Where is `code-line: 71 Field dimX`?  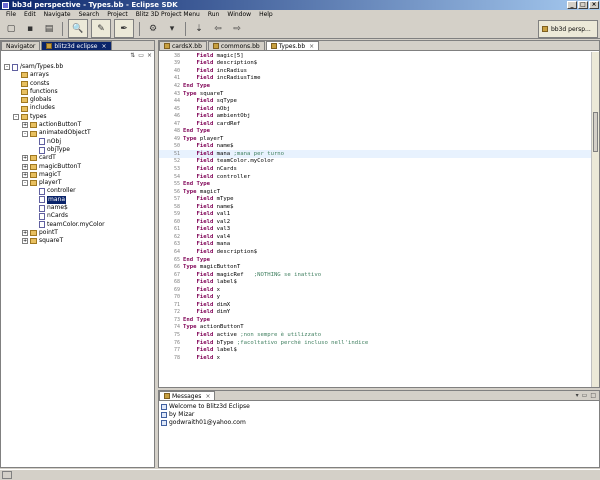 code-line: 71 Field dimX is located at coordinates (375, 305).